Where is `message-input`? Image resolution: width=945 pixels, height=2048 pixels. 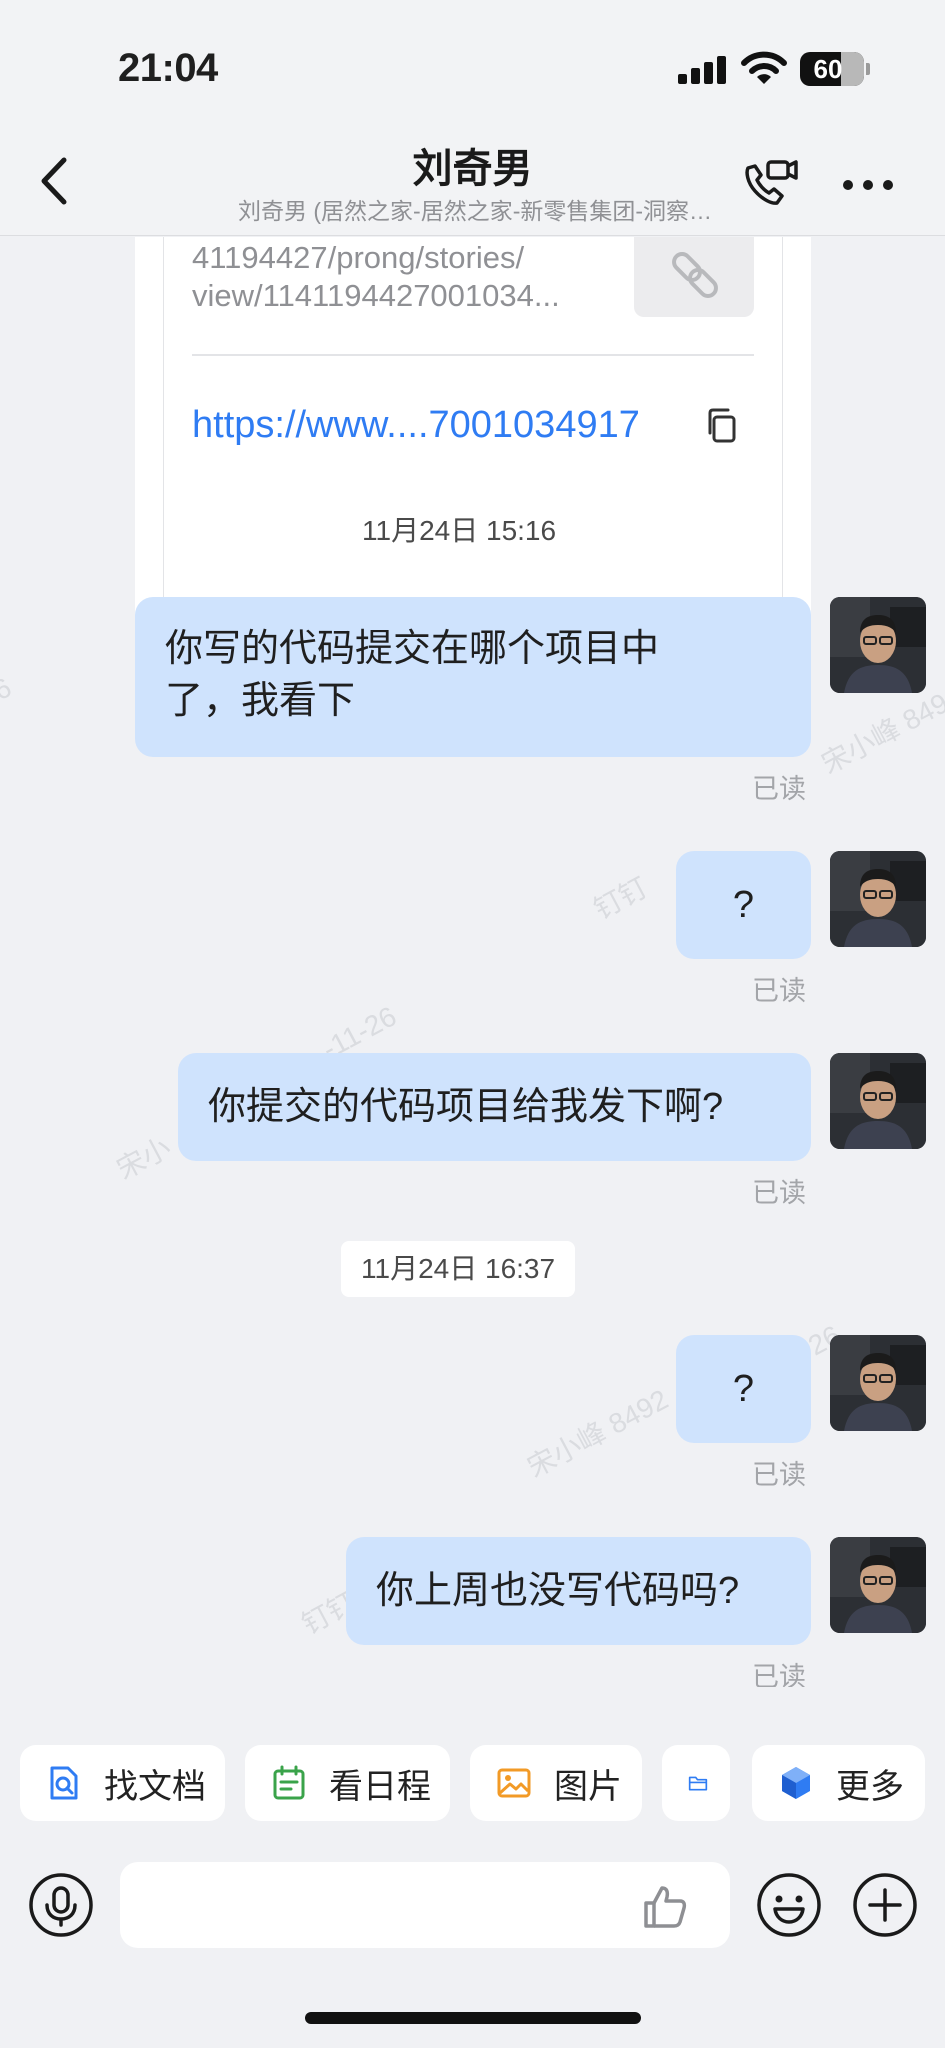 message-input is located at coordinates (425, 1905).